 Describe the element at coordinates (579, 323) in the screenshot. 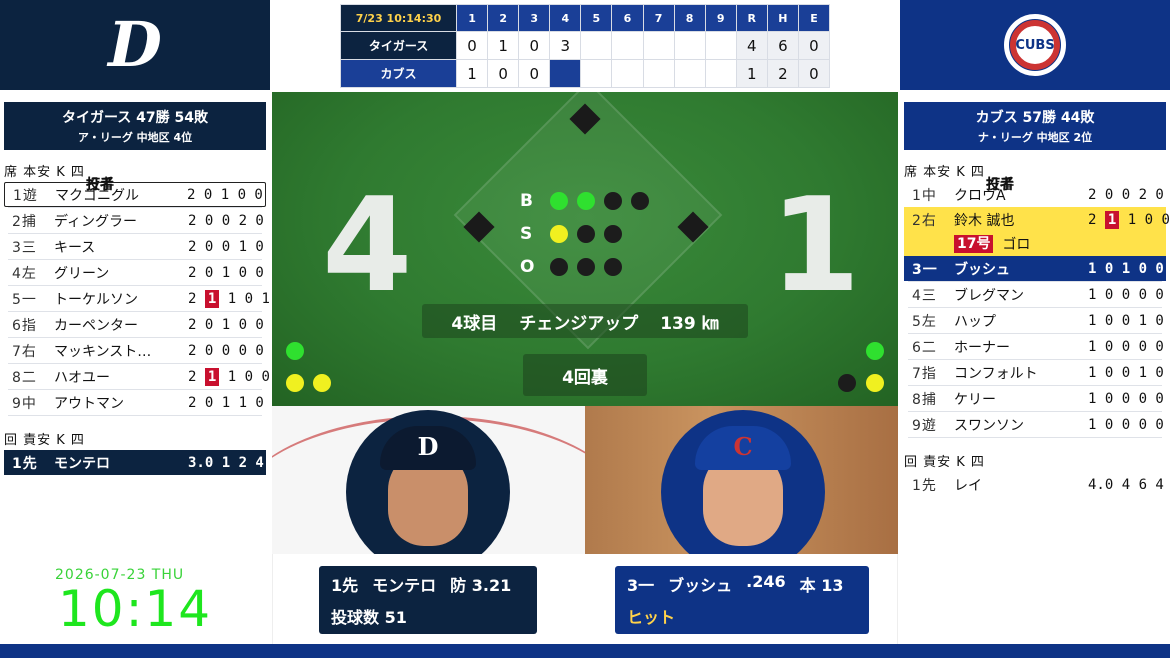

I see `pitch-type: チェンジアップ` at that location.